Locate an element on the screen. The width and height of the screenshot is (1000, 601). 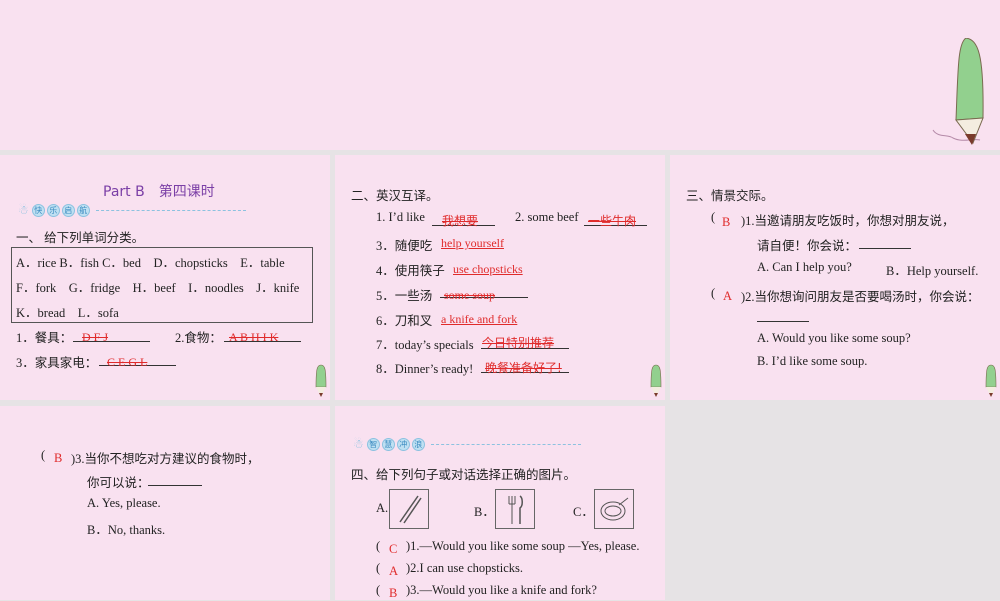
answer: some soup is located at coordinates (469, 295).